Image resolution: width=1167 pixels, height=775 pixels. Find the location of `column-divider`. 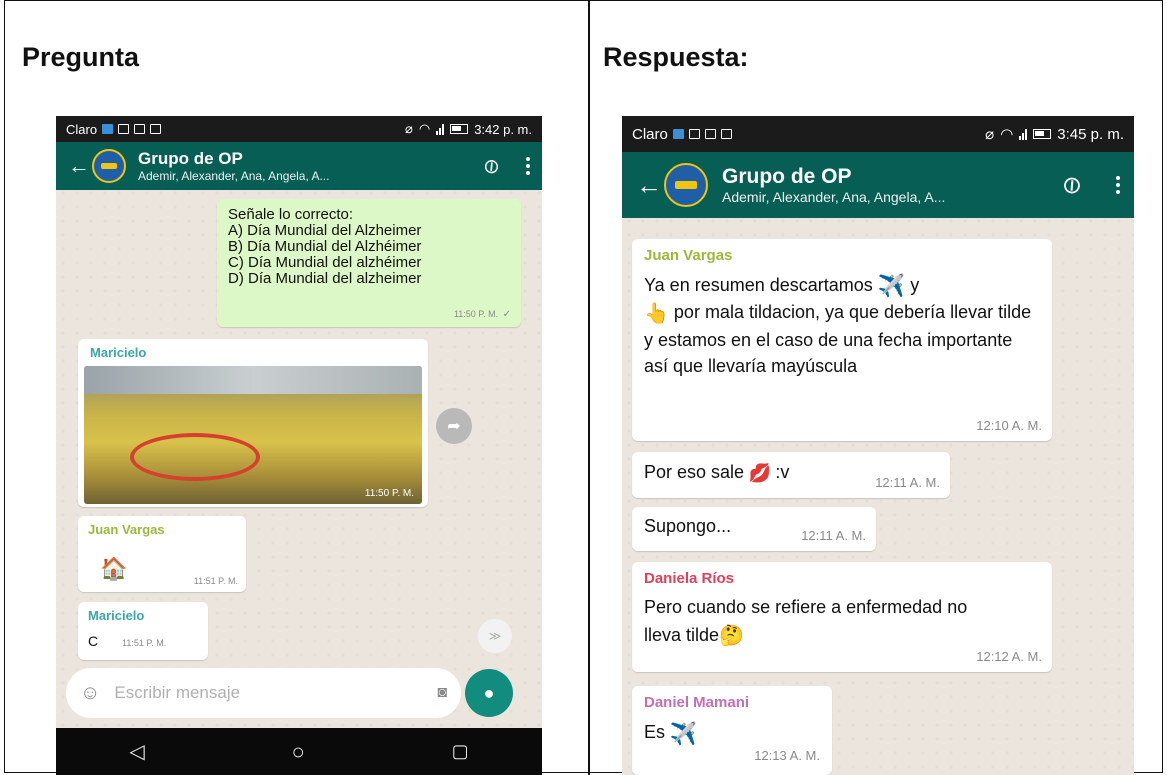

column-divider is located at coordinates (589, 387).